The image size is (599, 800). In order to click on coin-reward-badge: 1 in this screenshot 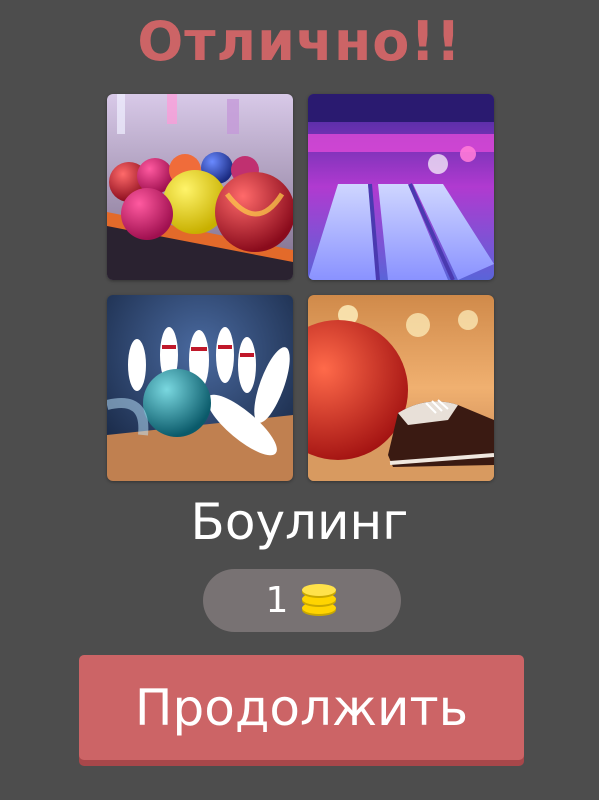, I will do `click(302, 600)`.